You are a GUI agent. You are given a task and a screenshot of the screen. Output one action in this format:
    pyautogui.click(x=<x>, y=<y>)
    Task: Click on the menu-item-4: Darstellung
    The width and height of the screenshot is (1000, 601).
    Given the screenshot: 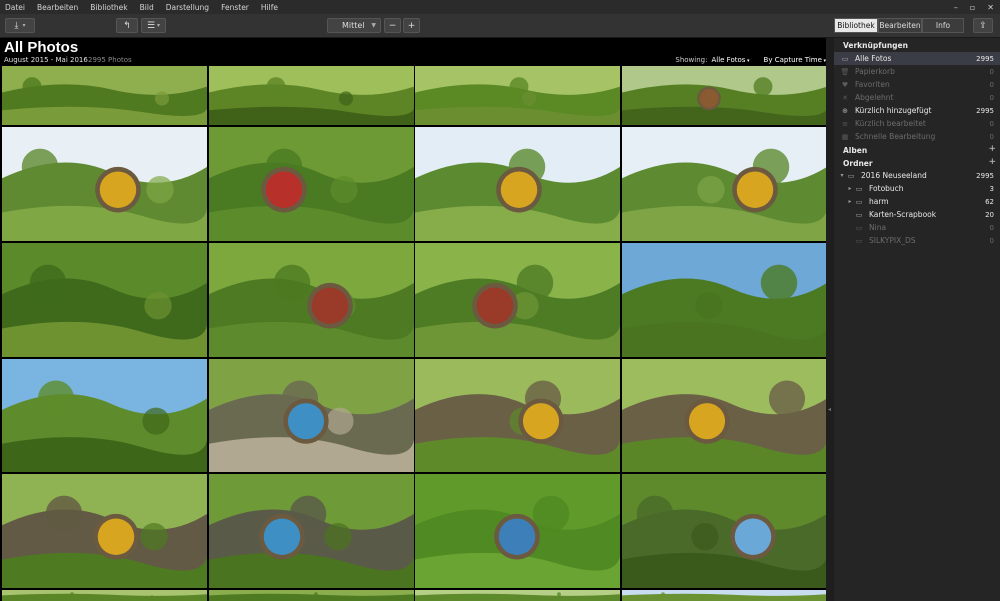 What is the action you would take?
    pyautogui.click(x=187, y=7)
    